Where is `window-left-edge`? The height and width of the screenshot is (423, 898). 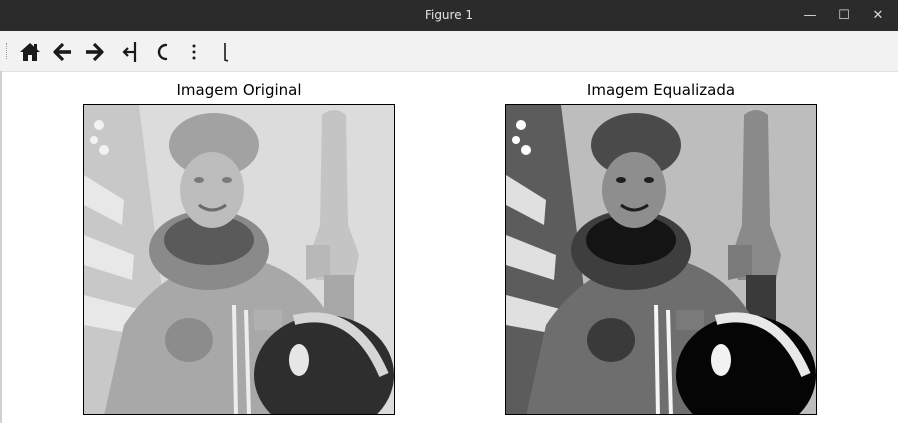
window-left-edge is located at coordinates (1, 247).